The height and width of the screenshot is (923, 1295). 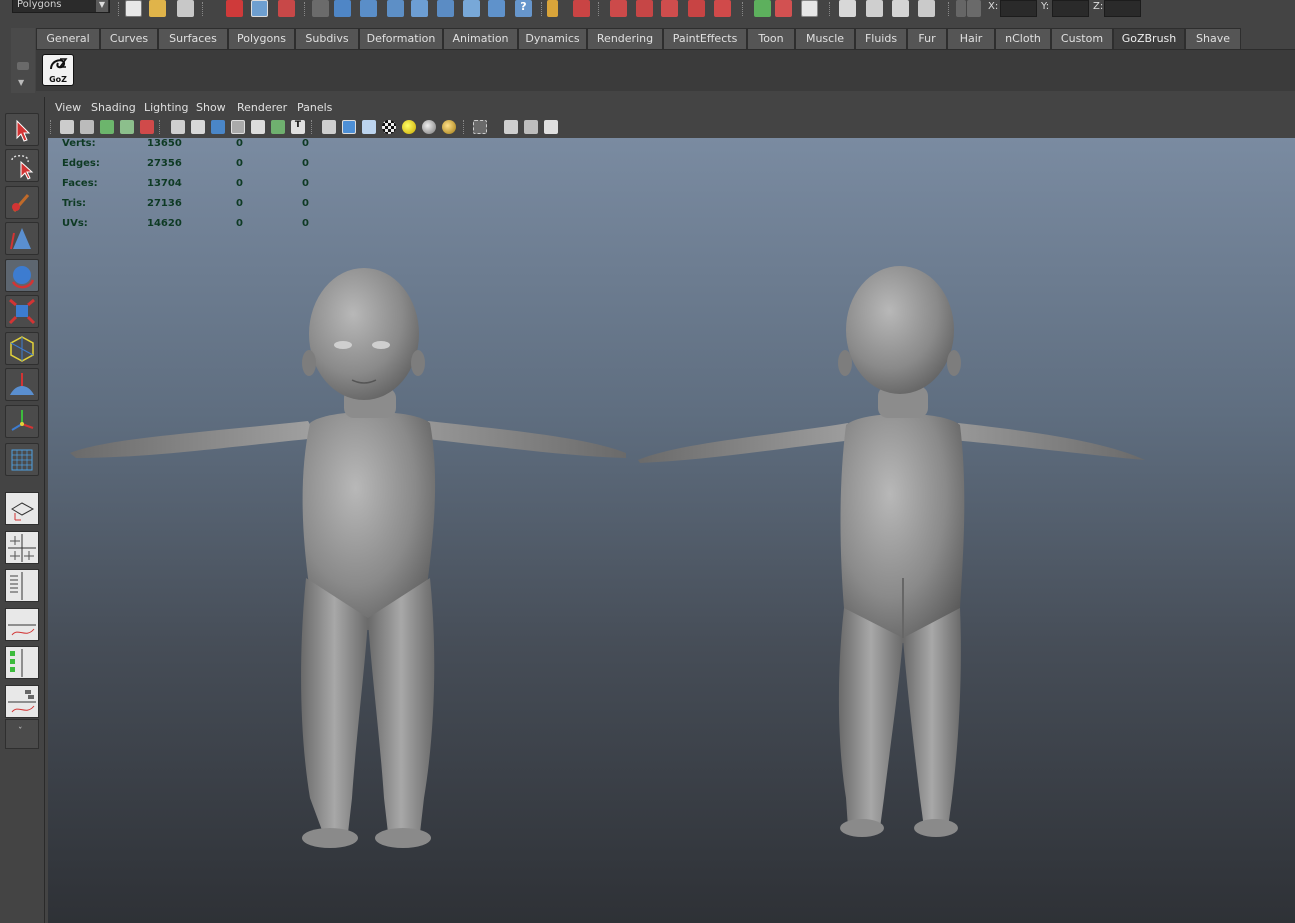 I want to click on rotate-tool-button, so click(x=22, y=275).